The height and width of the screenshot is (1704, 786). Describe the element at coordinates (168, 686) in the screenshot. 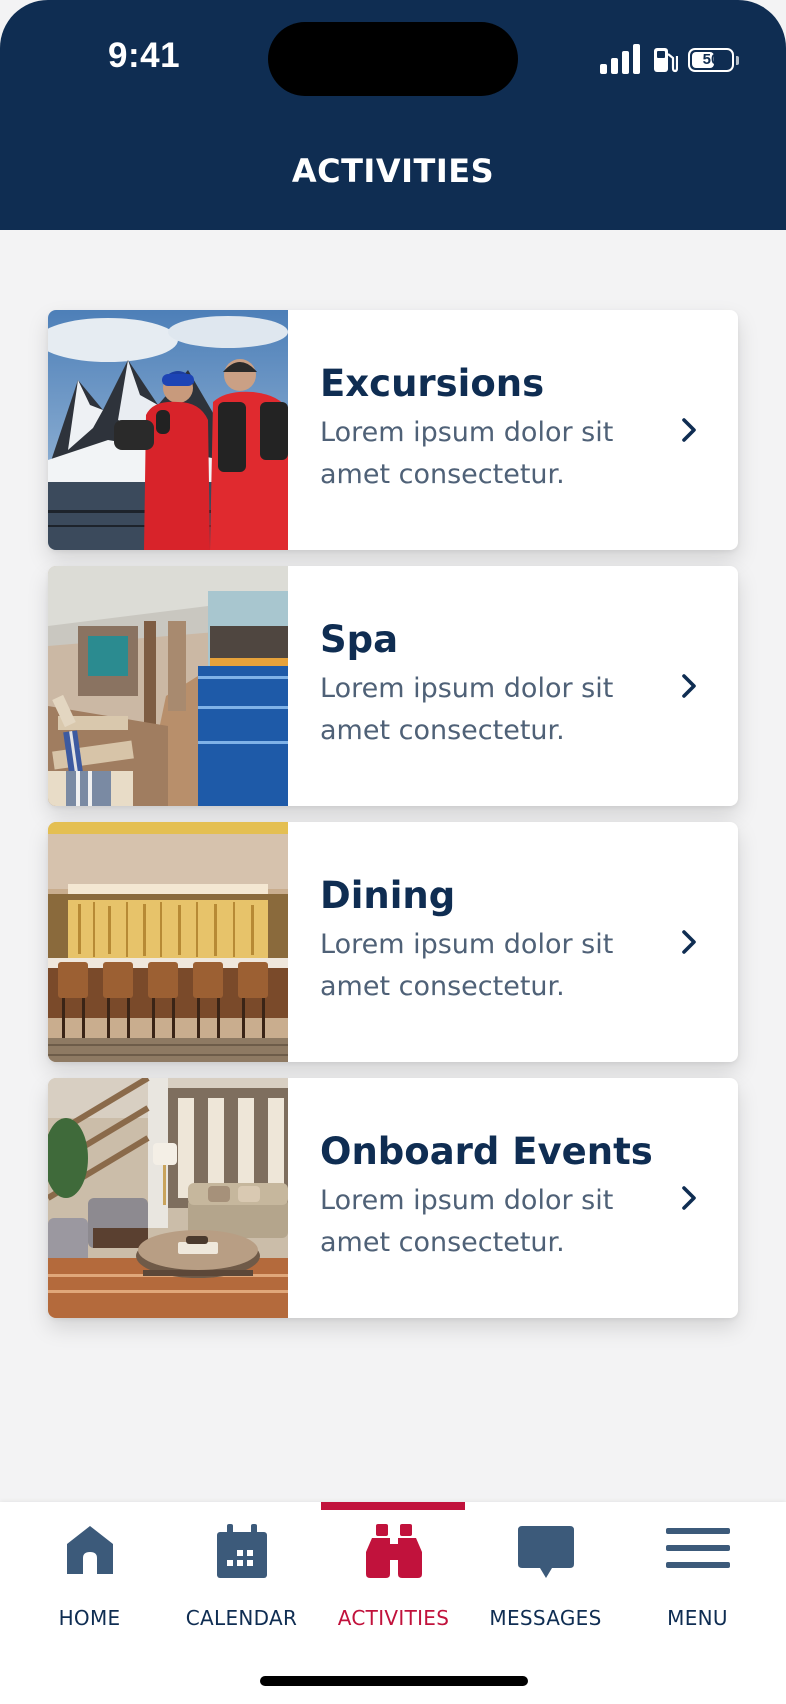

I see `spa-photo` at that location.